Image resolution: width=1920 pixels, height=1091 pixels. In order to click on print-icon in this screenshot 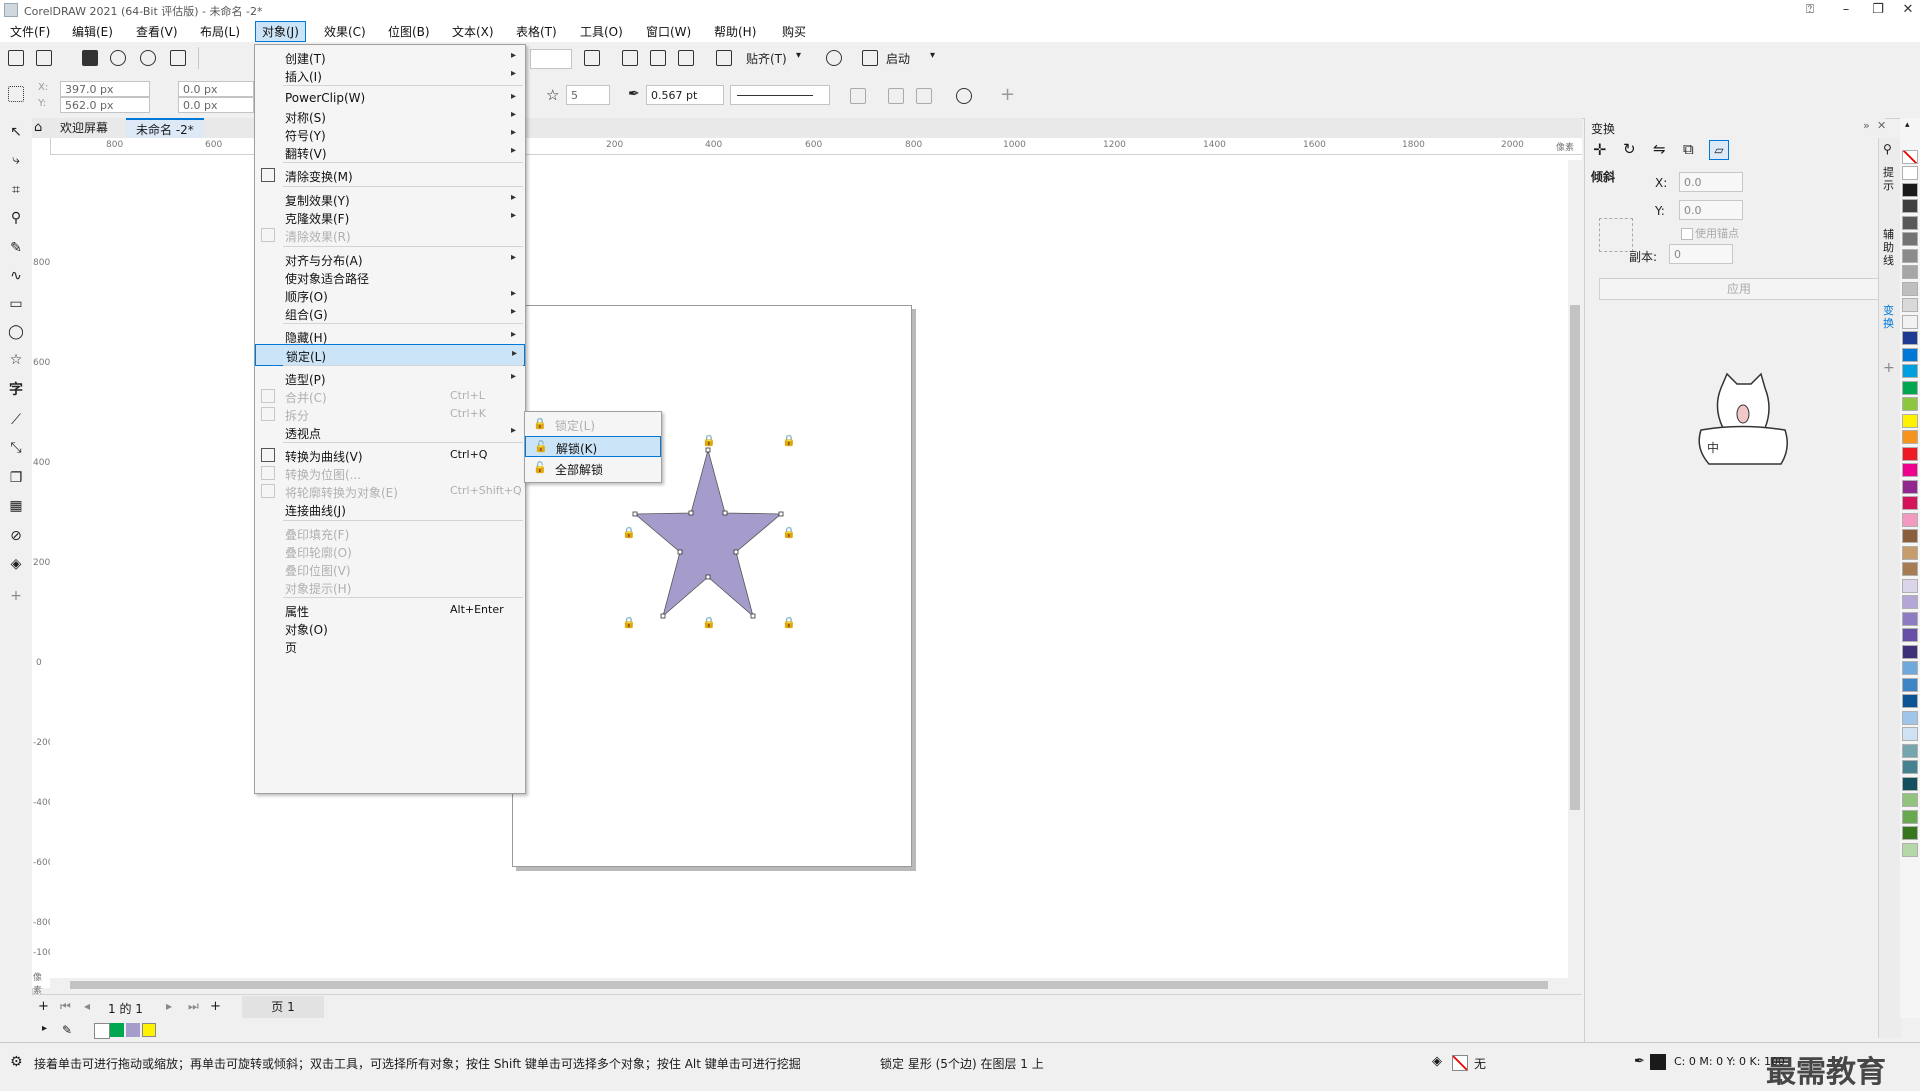, I will do `click(178, 58)`.